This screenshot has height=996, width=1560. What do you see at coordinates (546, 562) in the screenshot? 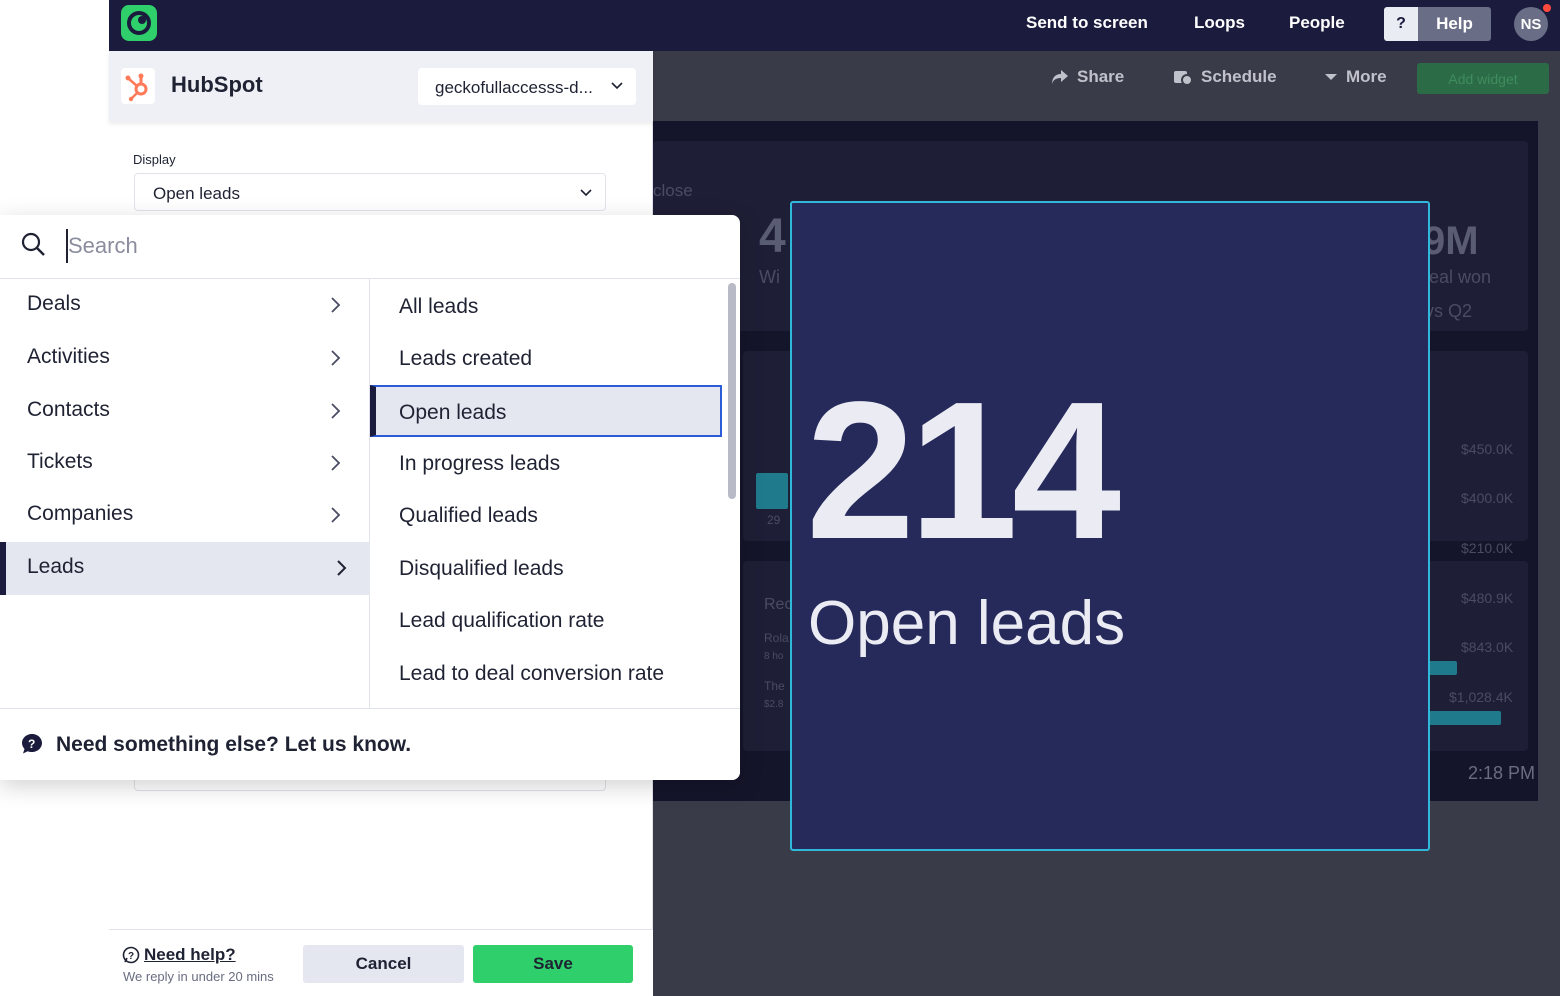
I see `option-disqualified-leads: Disqualified leads` at bounding box center [546, 562].